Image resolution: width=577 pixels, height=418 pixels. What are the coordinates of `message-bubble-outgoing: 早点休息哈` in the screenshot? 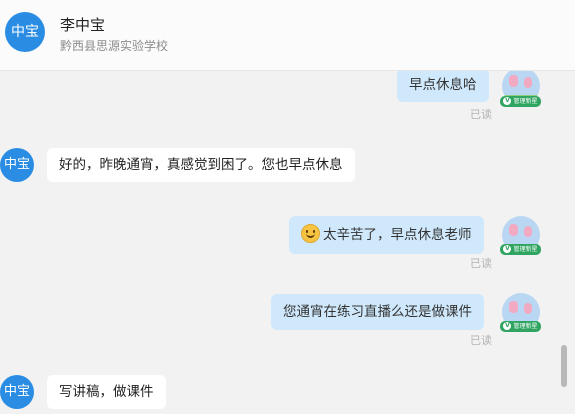 It's located at (443, 86).